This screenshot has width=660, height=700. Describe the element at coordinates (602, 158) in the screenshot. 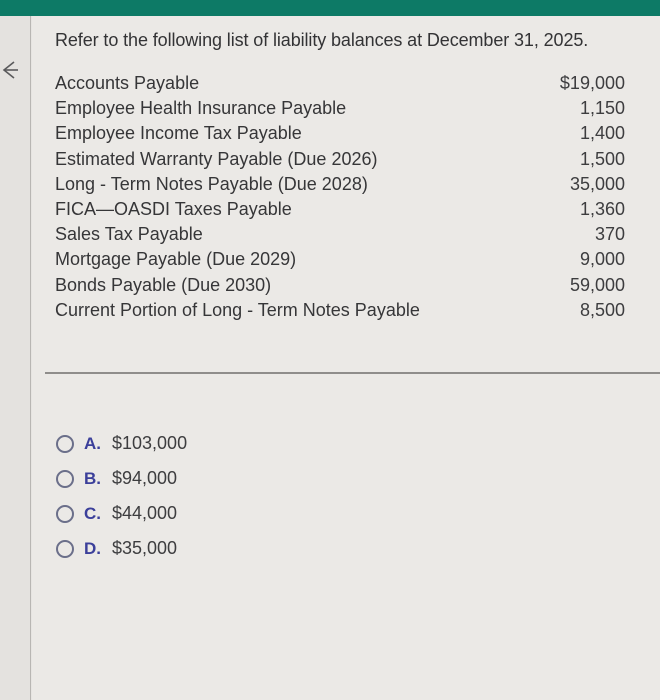

I see `liability-amount: 1,500` at that location.